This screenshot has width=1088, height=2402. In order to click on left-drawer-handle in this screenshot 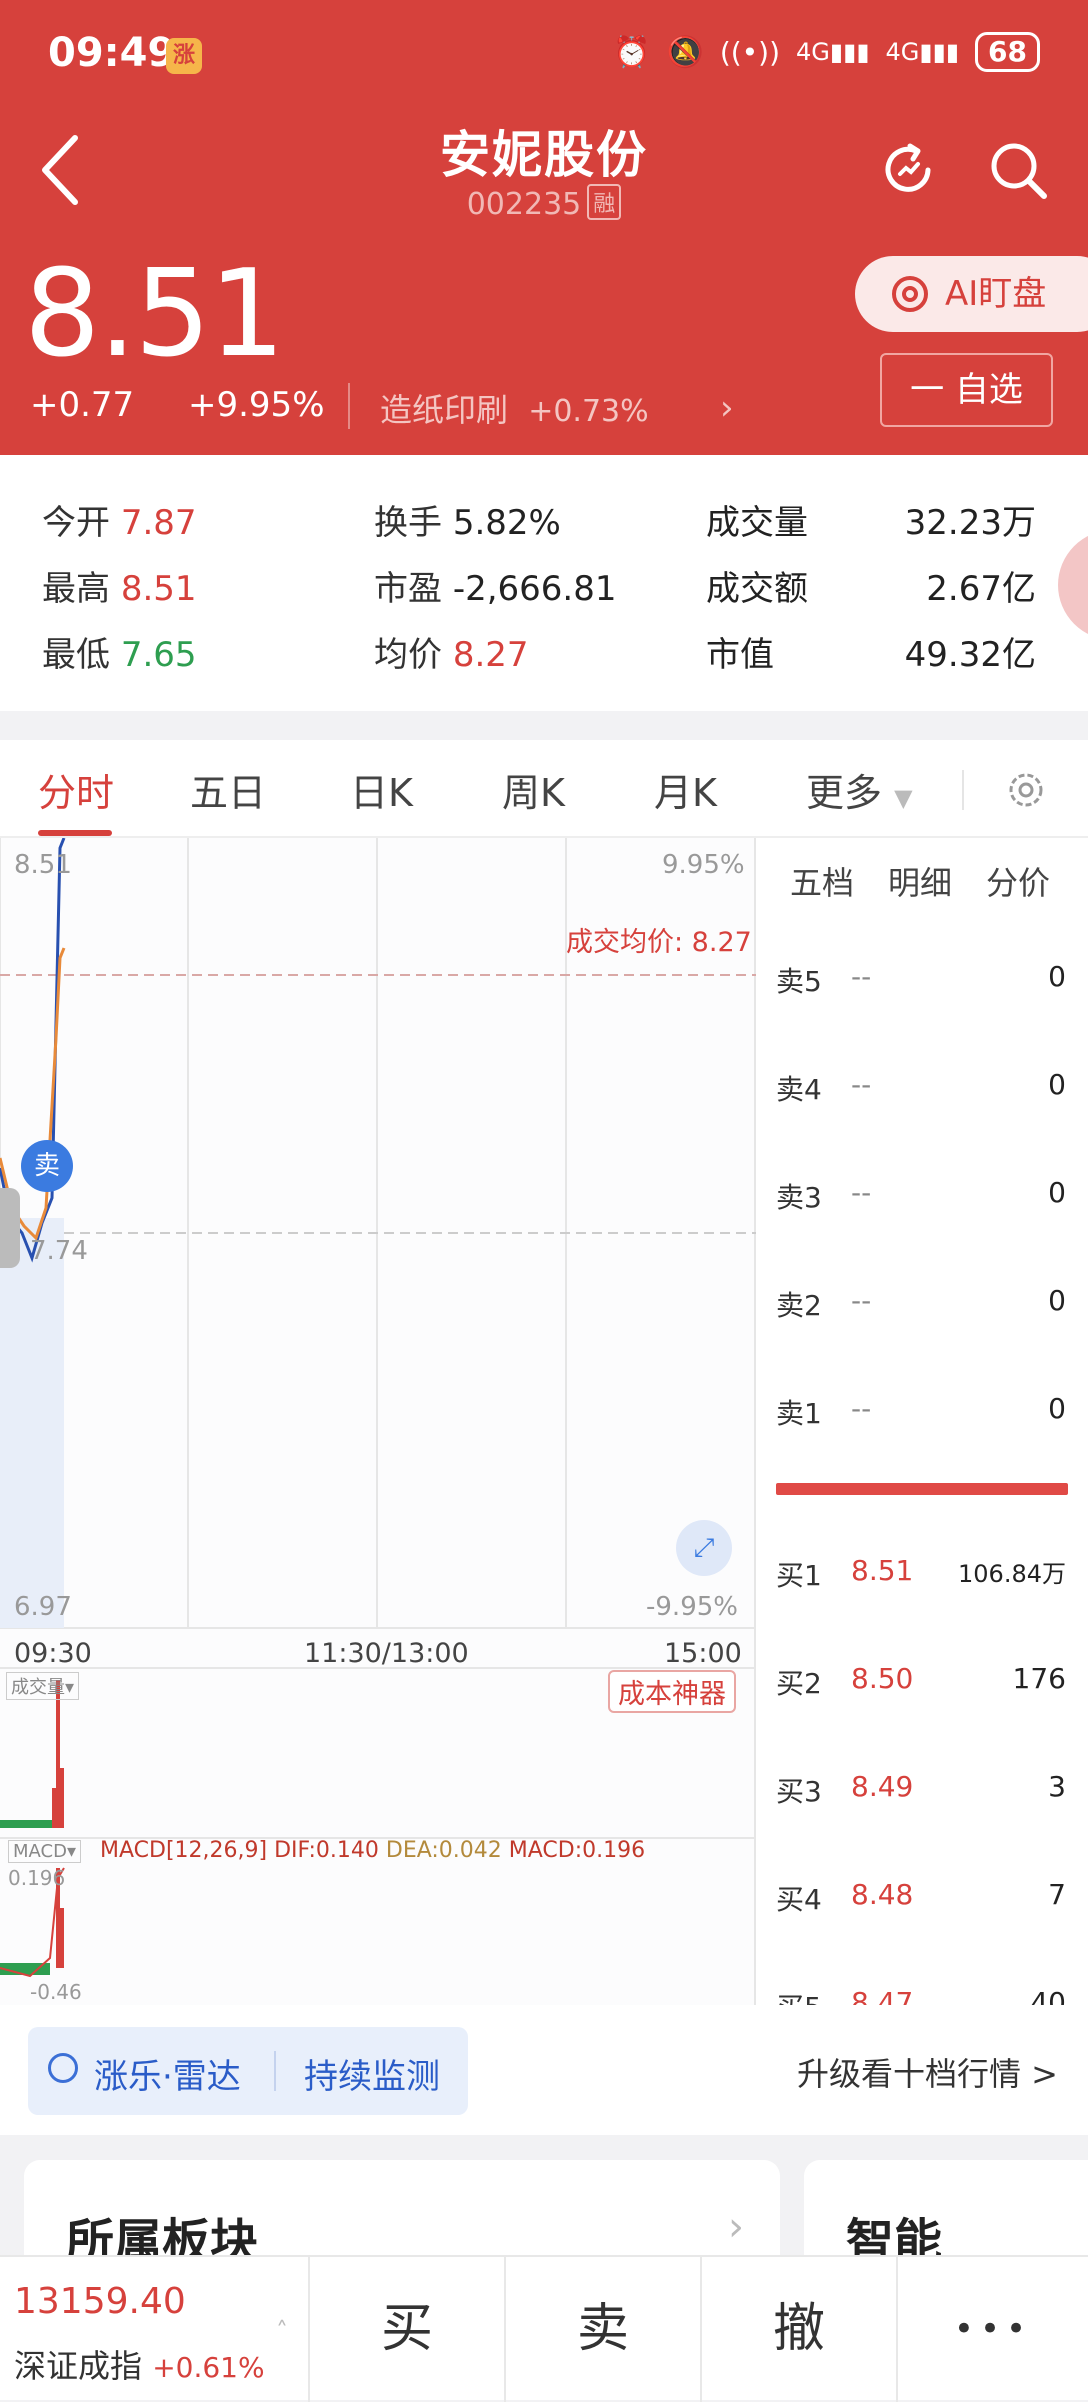, I will do `click(10, 1228)`.